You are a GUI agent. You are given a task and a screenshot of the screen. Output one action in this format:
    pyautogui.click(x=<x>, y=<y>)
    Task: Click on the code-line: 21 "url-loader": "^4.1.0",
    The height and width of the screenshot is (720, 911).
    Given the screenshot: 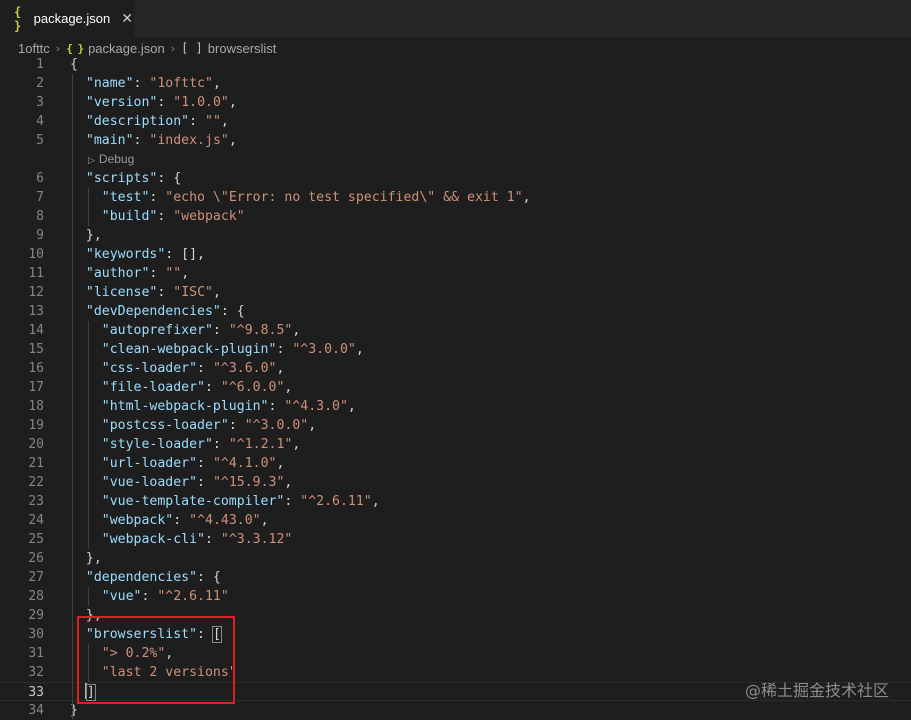 What is the action you would take?
    pyautogui.click(x=455, y=463)
    